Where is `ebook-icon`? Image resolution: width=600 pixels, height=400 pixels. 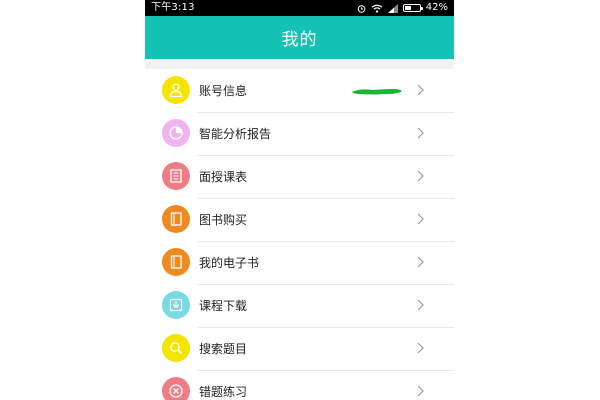 ebook-icon is located at coordinates (176, 262).